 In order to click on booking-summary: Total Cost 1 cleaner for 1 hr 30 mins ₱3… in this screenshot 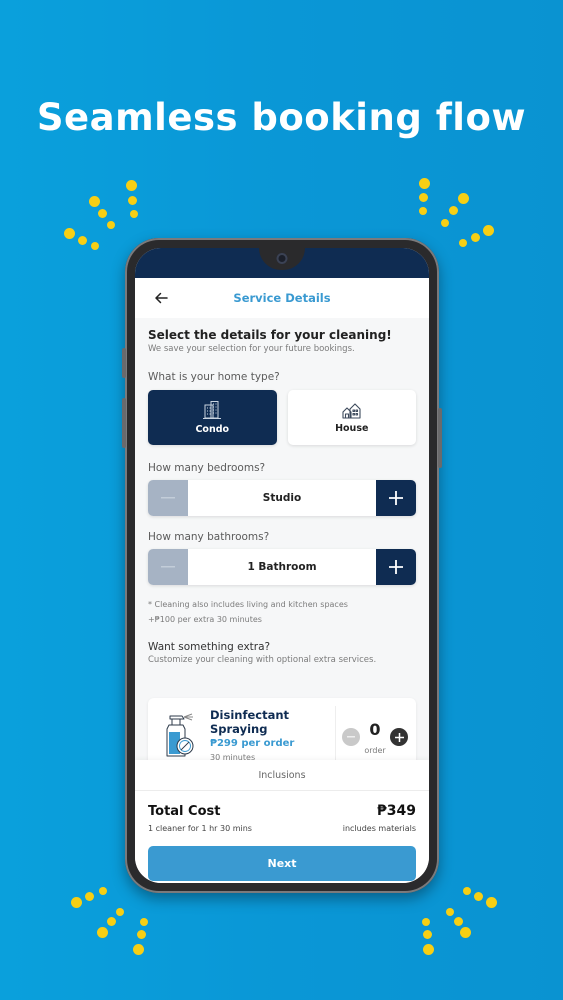, I will do `click(282, 837)`.